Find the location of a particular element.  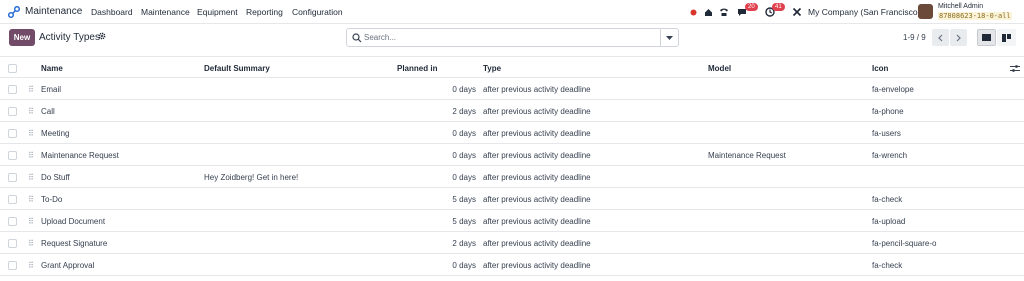

search-input is located at coordinates (509, 37).